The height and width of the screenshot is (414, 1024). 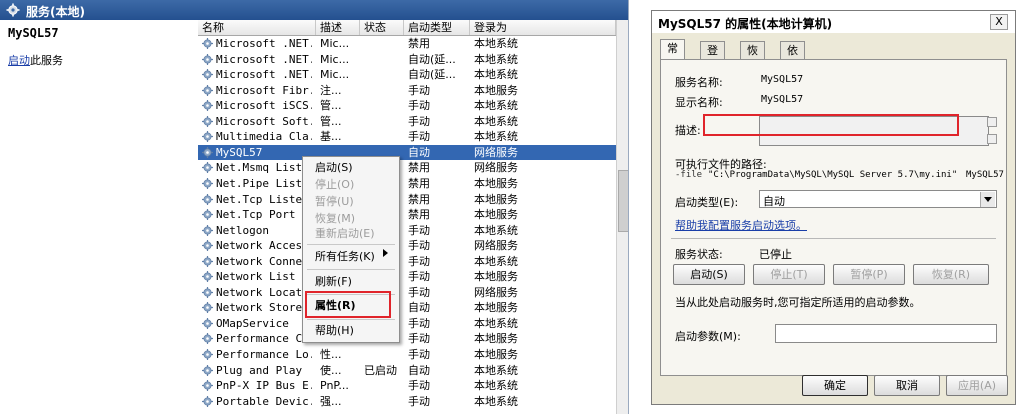 I want to click on table-row: Net.Msmq Liste... 禁用 网络服务, so click(x=407, y=167).